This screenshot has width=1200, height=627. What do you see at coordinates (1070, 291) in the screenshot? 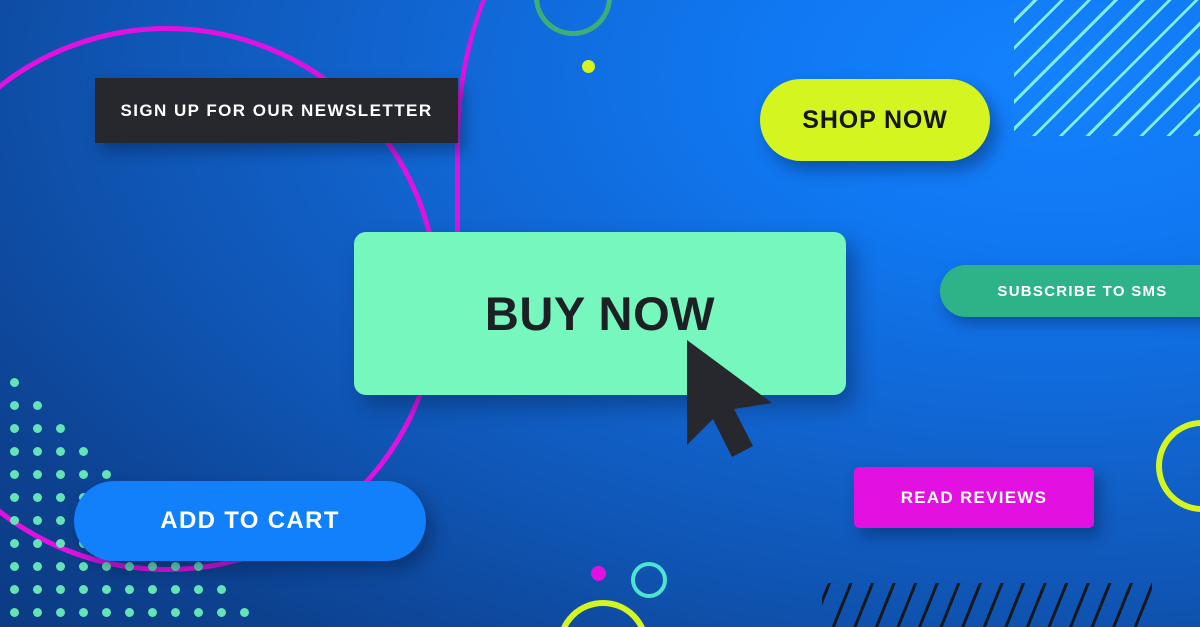
I see `subscribe-to-sms-button: SUBSCRIBE TO SMS` at bounding box center [1070, 291].